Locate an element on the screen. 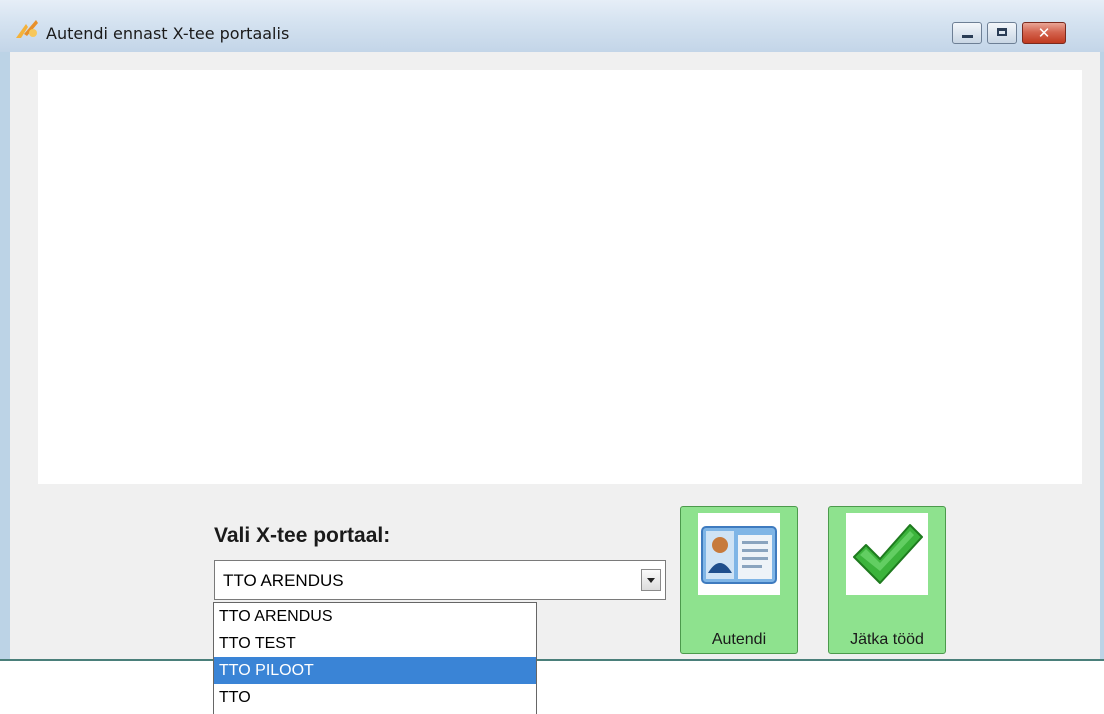  maximize-icon is located at coordinates (1002, 32).